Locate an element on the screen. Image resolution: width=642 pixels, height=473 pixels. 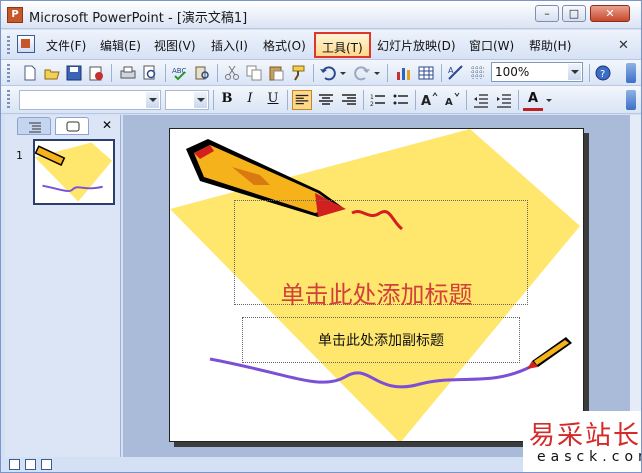
svg-text: 2 is located at coordinates (372, 104).